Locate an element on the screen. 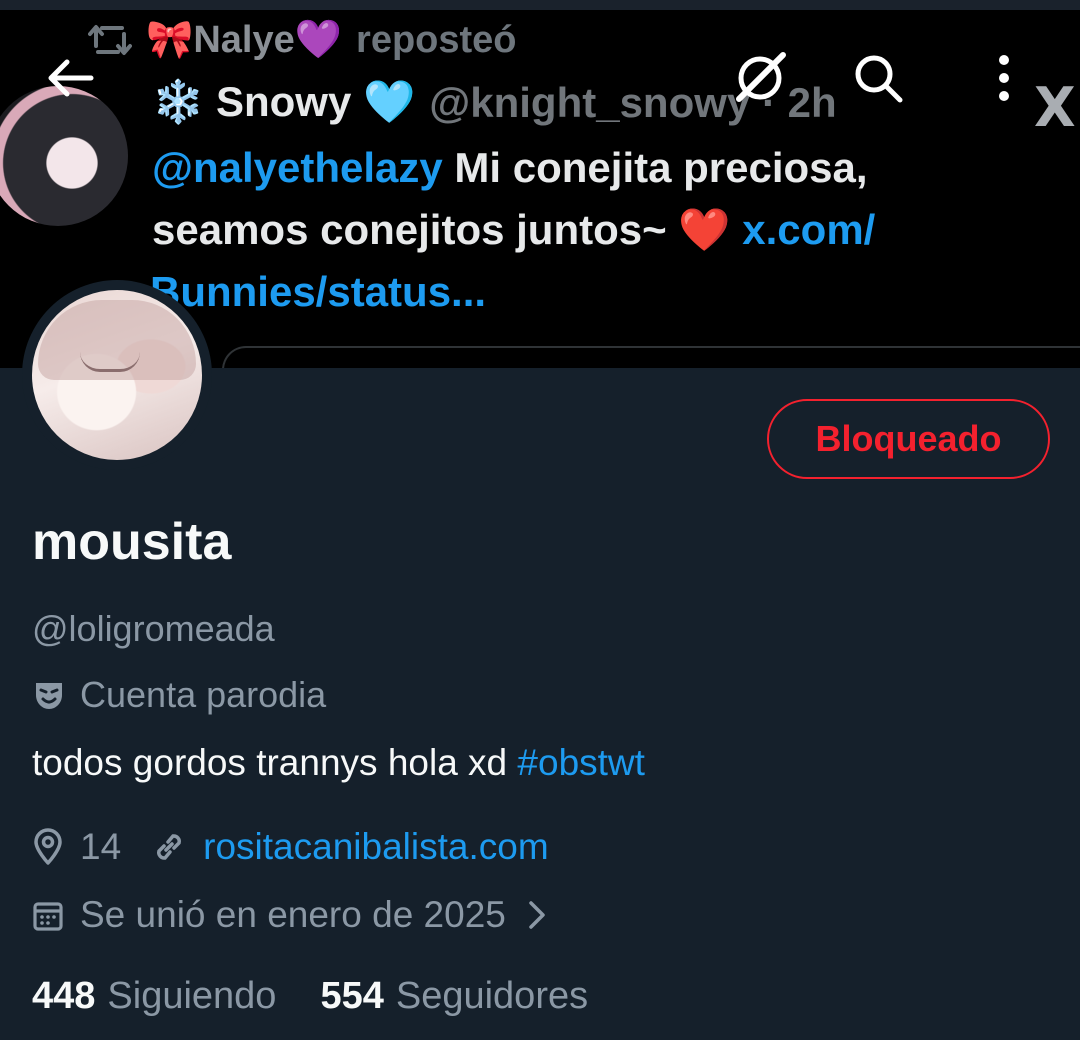 This screenshot has width=1080, height=1040. banner-tweet-line-1: @nalyethelazy Mi conejita preciosa, is located at coordinates (510, 168).